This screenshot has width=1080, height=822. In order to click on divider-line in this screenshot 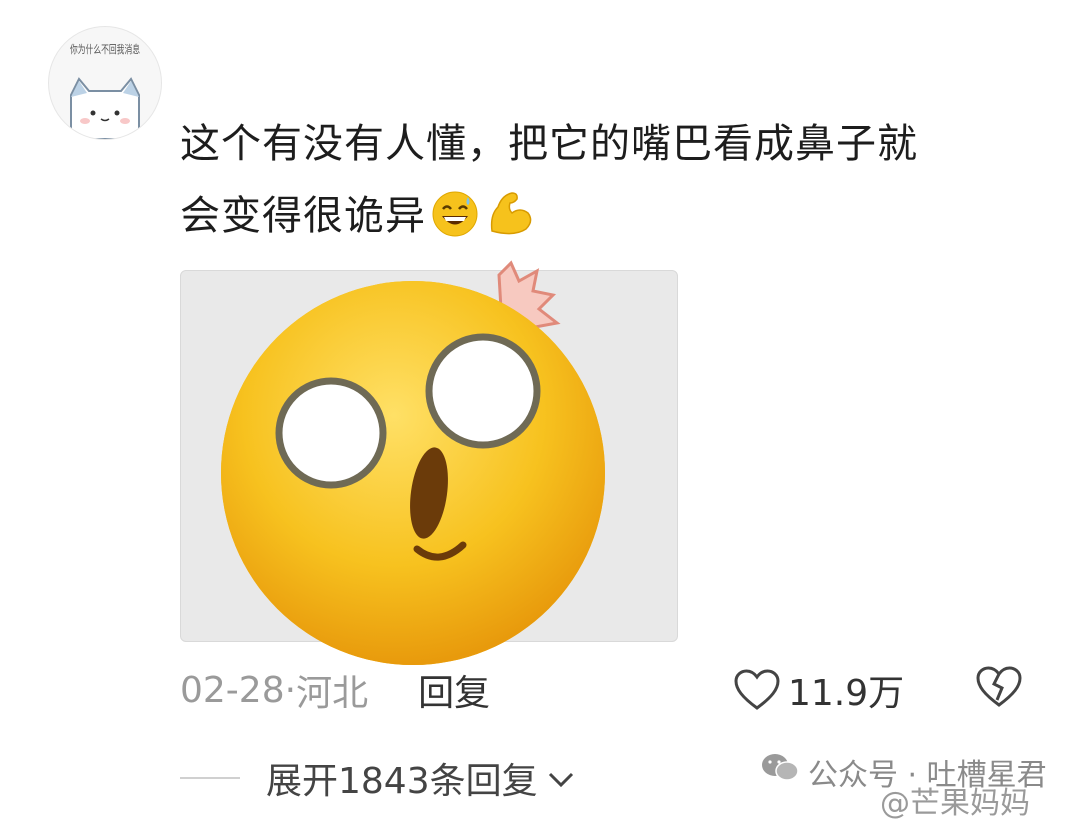, I will do `click(210, 778)`.